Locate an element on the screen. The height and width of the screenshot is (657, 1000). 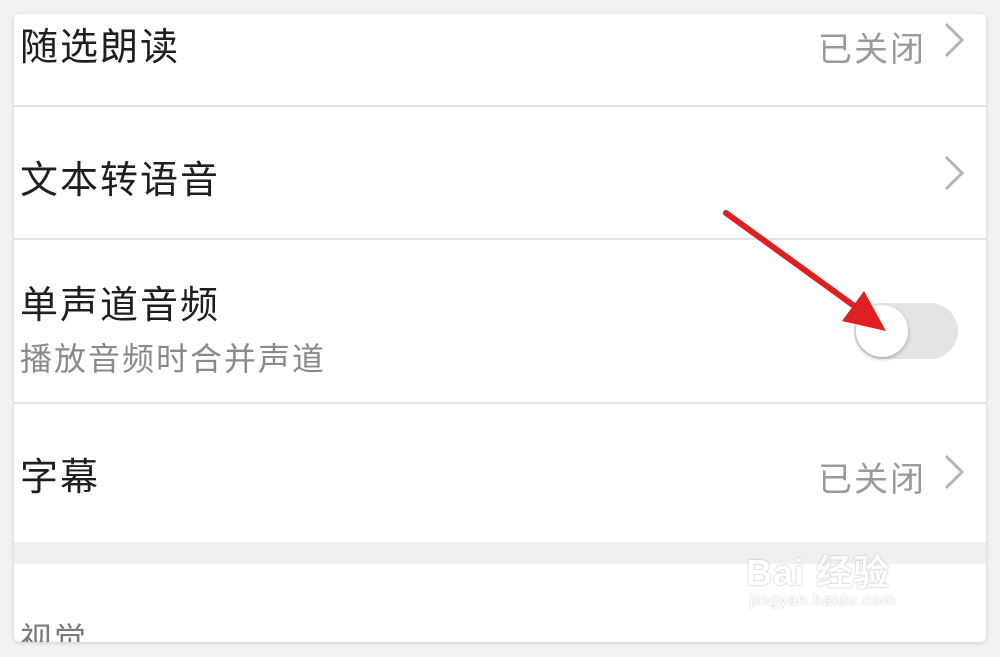
watermark-url: jingyan.baidu.com is located at coordinates (823, 600).